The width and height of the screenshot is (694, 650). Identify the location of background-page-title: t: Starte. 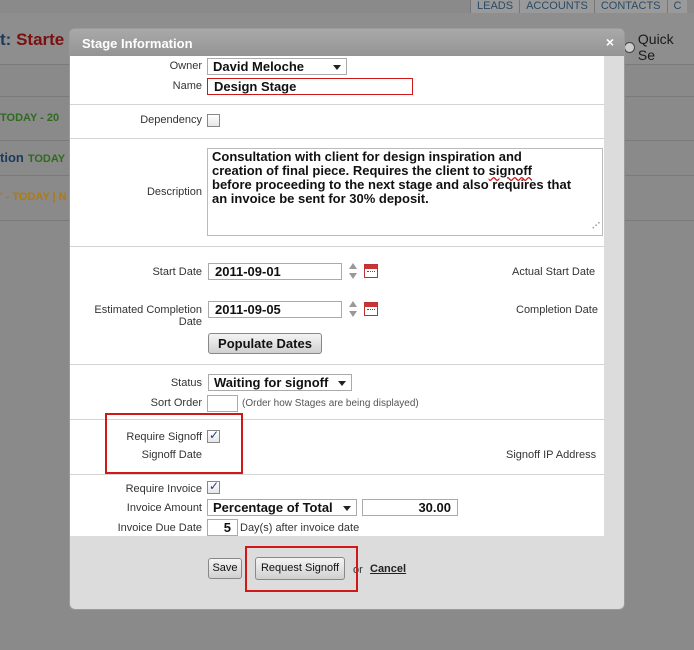
(32, 39).